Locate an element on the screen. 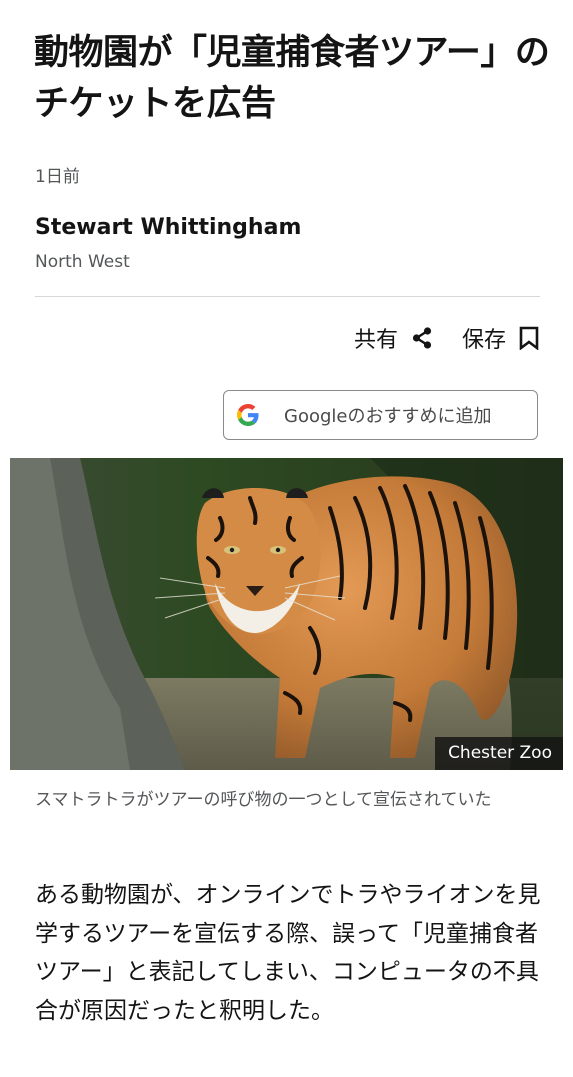 The image size is (573, 1077). headline: 動物園が「児童捕食者ツアー」のチケットを広告 is located at coordinates (292, 78).